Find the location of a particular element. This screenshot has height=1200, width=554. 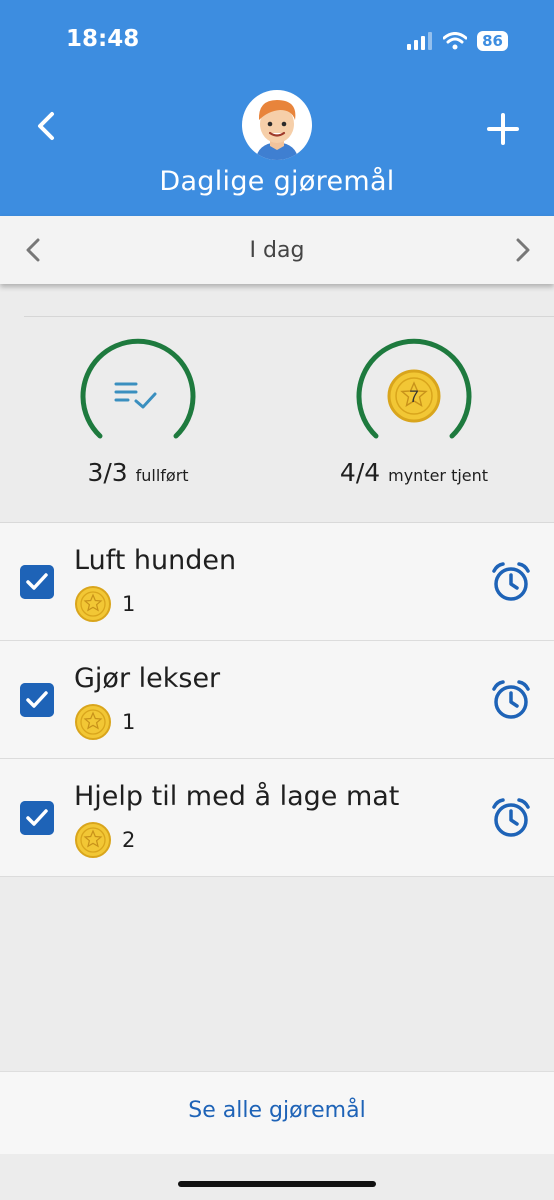

divider is located at coordinates (289, 316).